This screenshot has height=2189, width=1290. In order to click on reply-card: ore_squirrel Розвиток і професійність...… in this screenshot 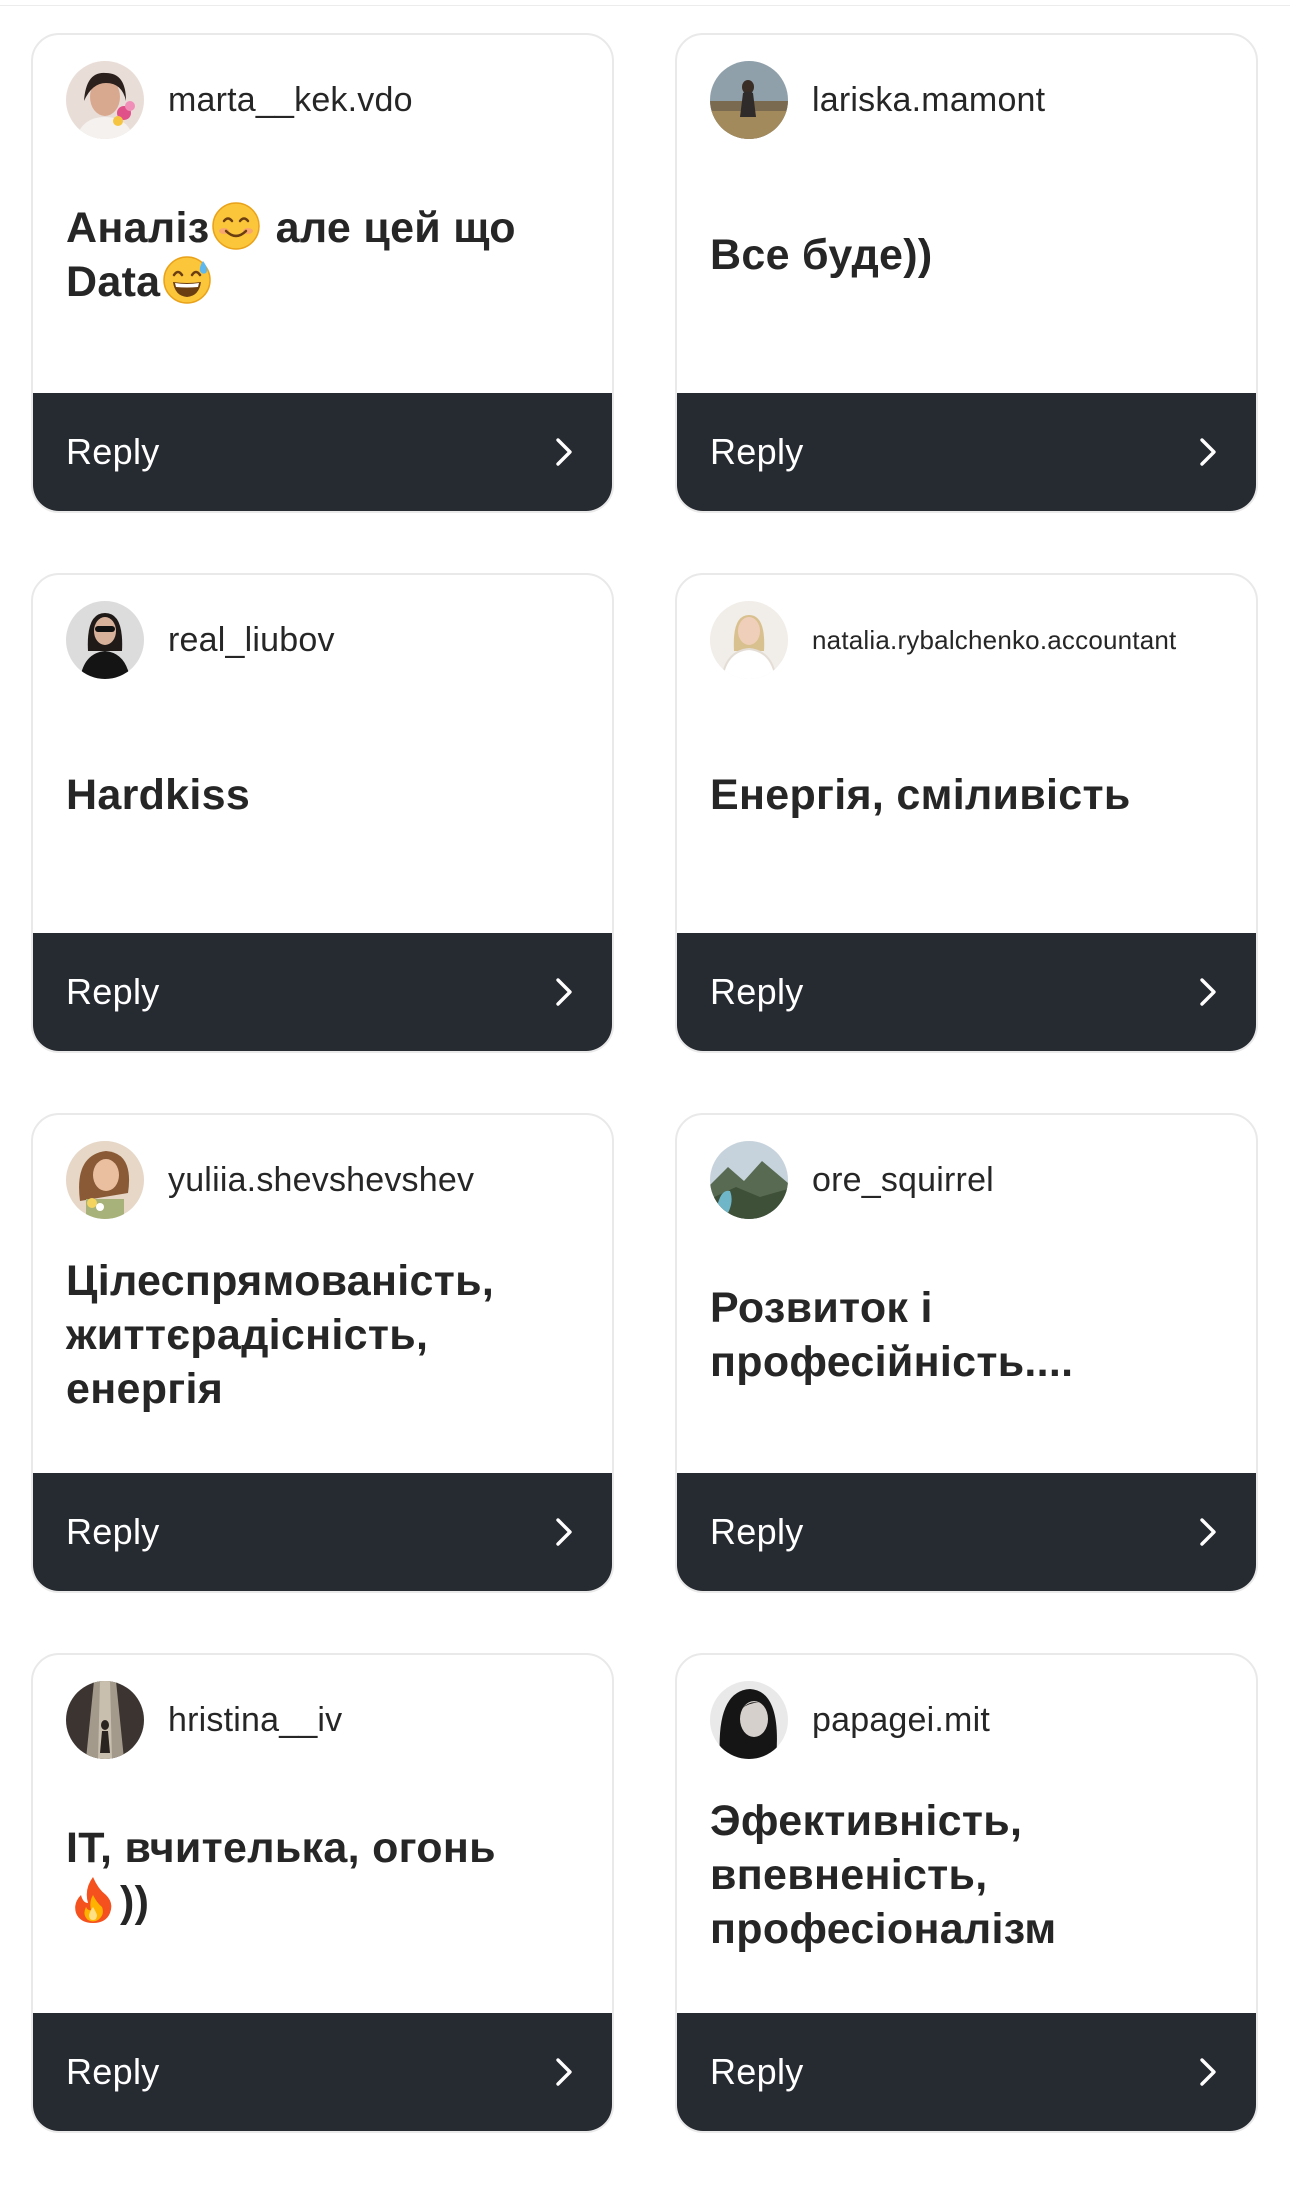, I will do `click(966, 1353)`.